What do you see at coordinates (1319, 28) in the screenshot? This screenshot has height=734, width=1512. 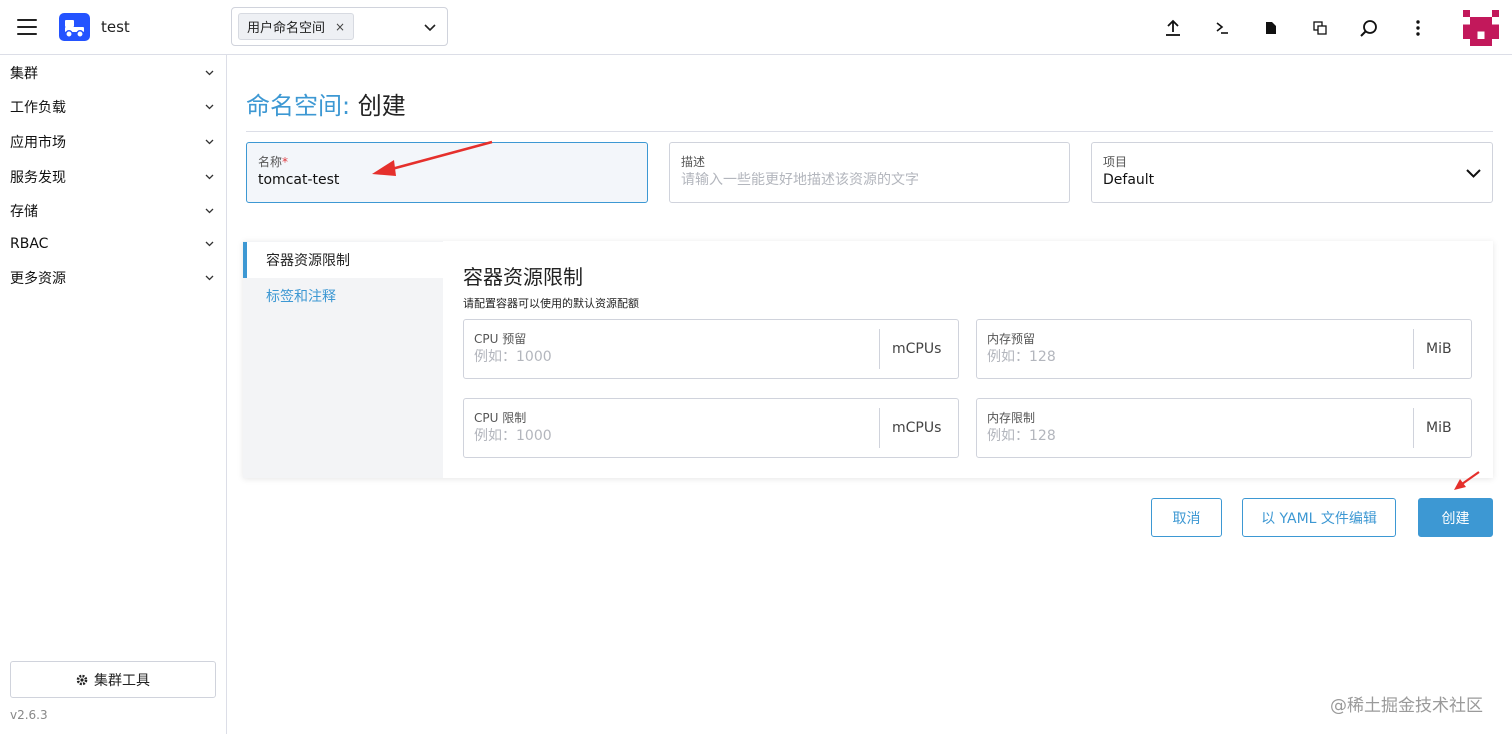 I see `copy-icon` at bounding box center [1319, 28].